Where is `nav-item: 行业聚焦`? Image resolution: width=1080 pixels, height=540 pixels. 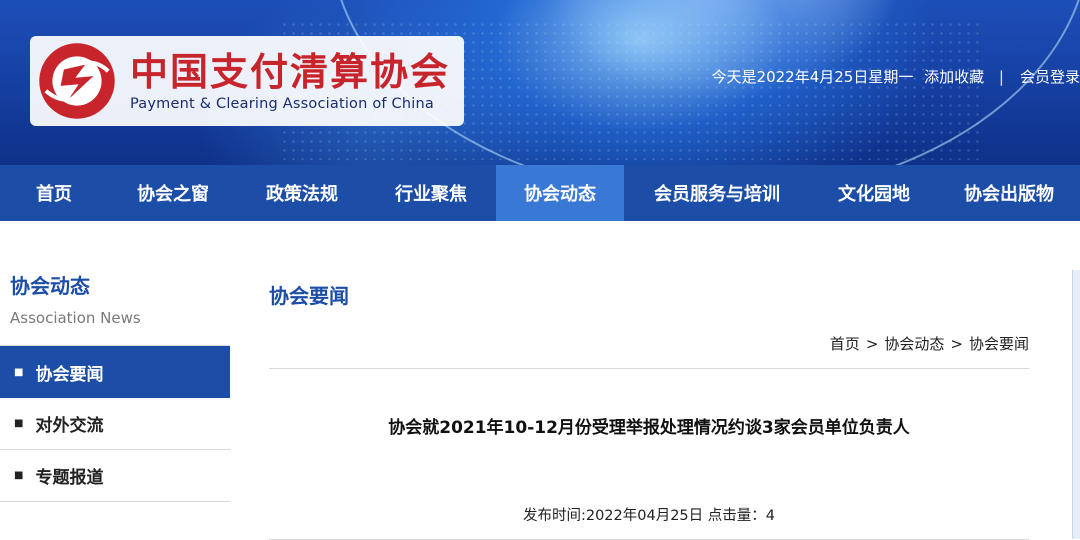
nav-item: 行业聚焦 is located at coordinates (431, 193).